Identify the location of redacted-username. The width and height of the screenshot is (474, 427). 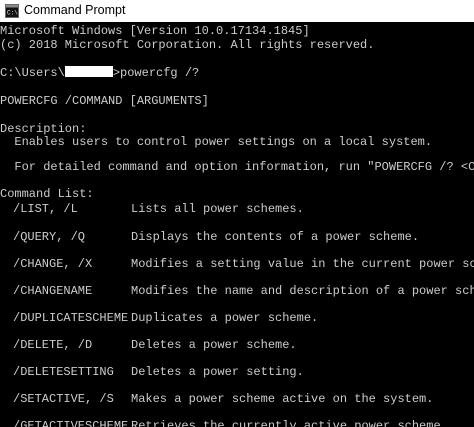
(88, 71).